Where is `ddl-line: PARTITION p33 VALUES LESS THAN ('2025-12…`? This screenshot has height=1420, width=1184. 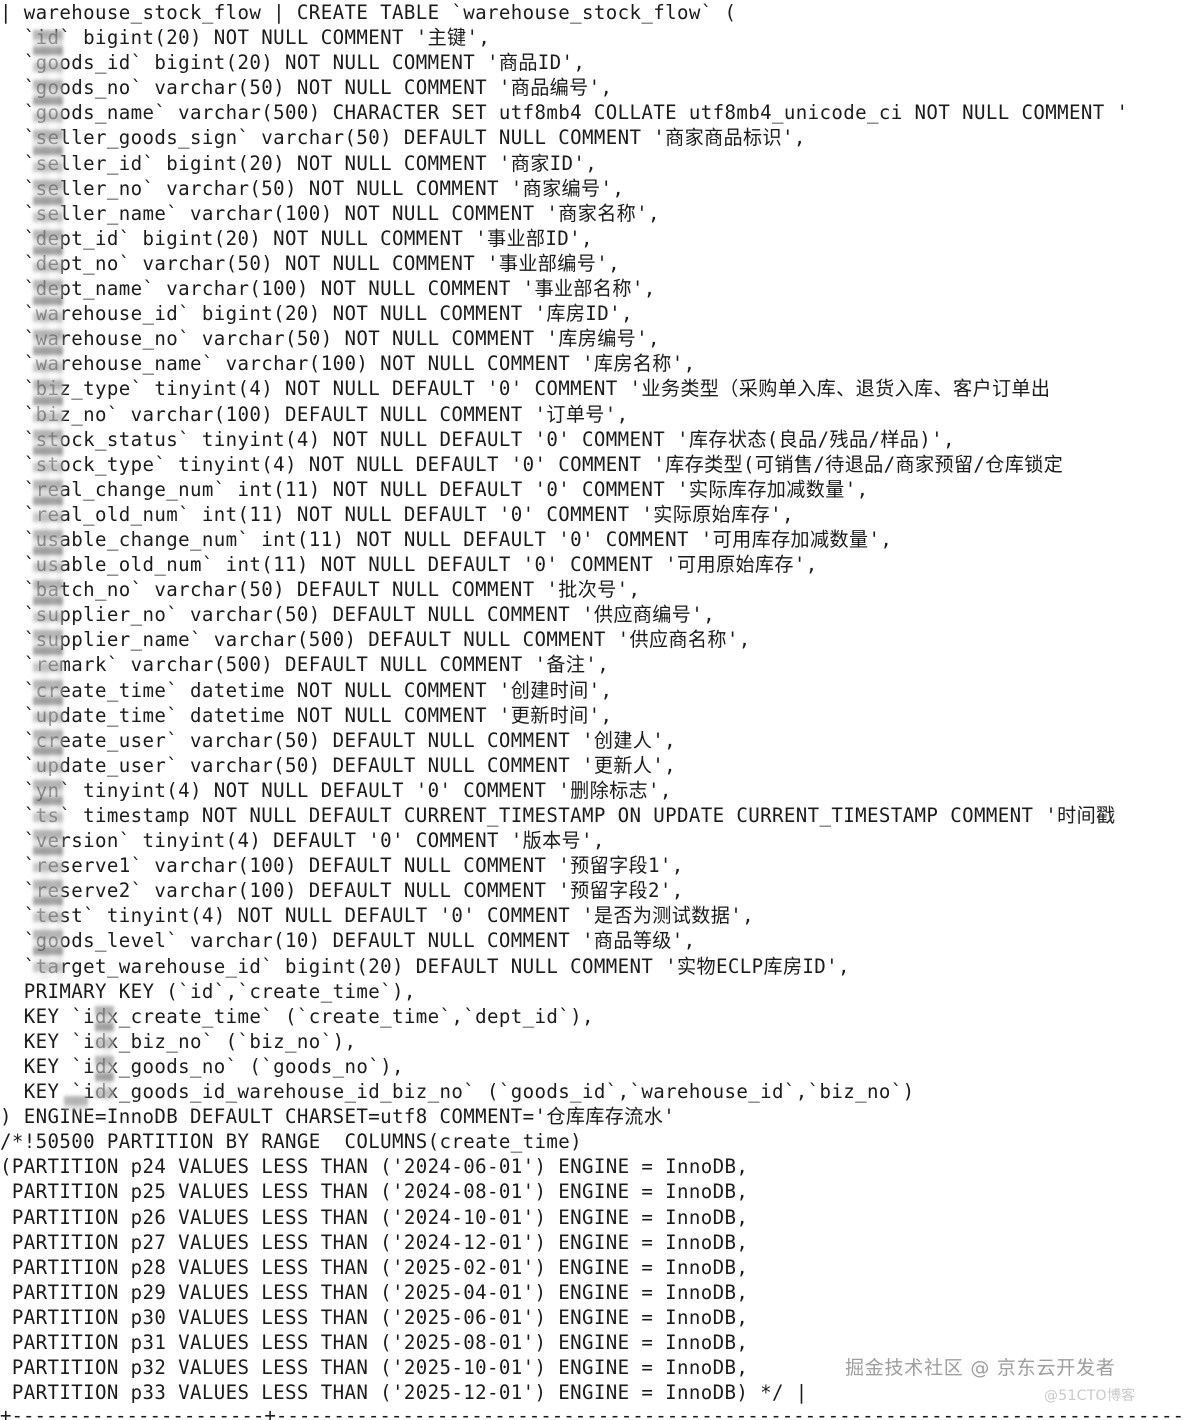
ddl-line: PARTITION p33 VALUES LESS THAN ('2025-12… is located at coordinates (404, 1393).